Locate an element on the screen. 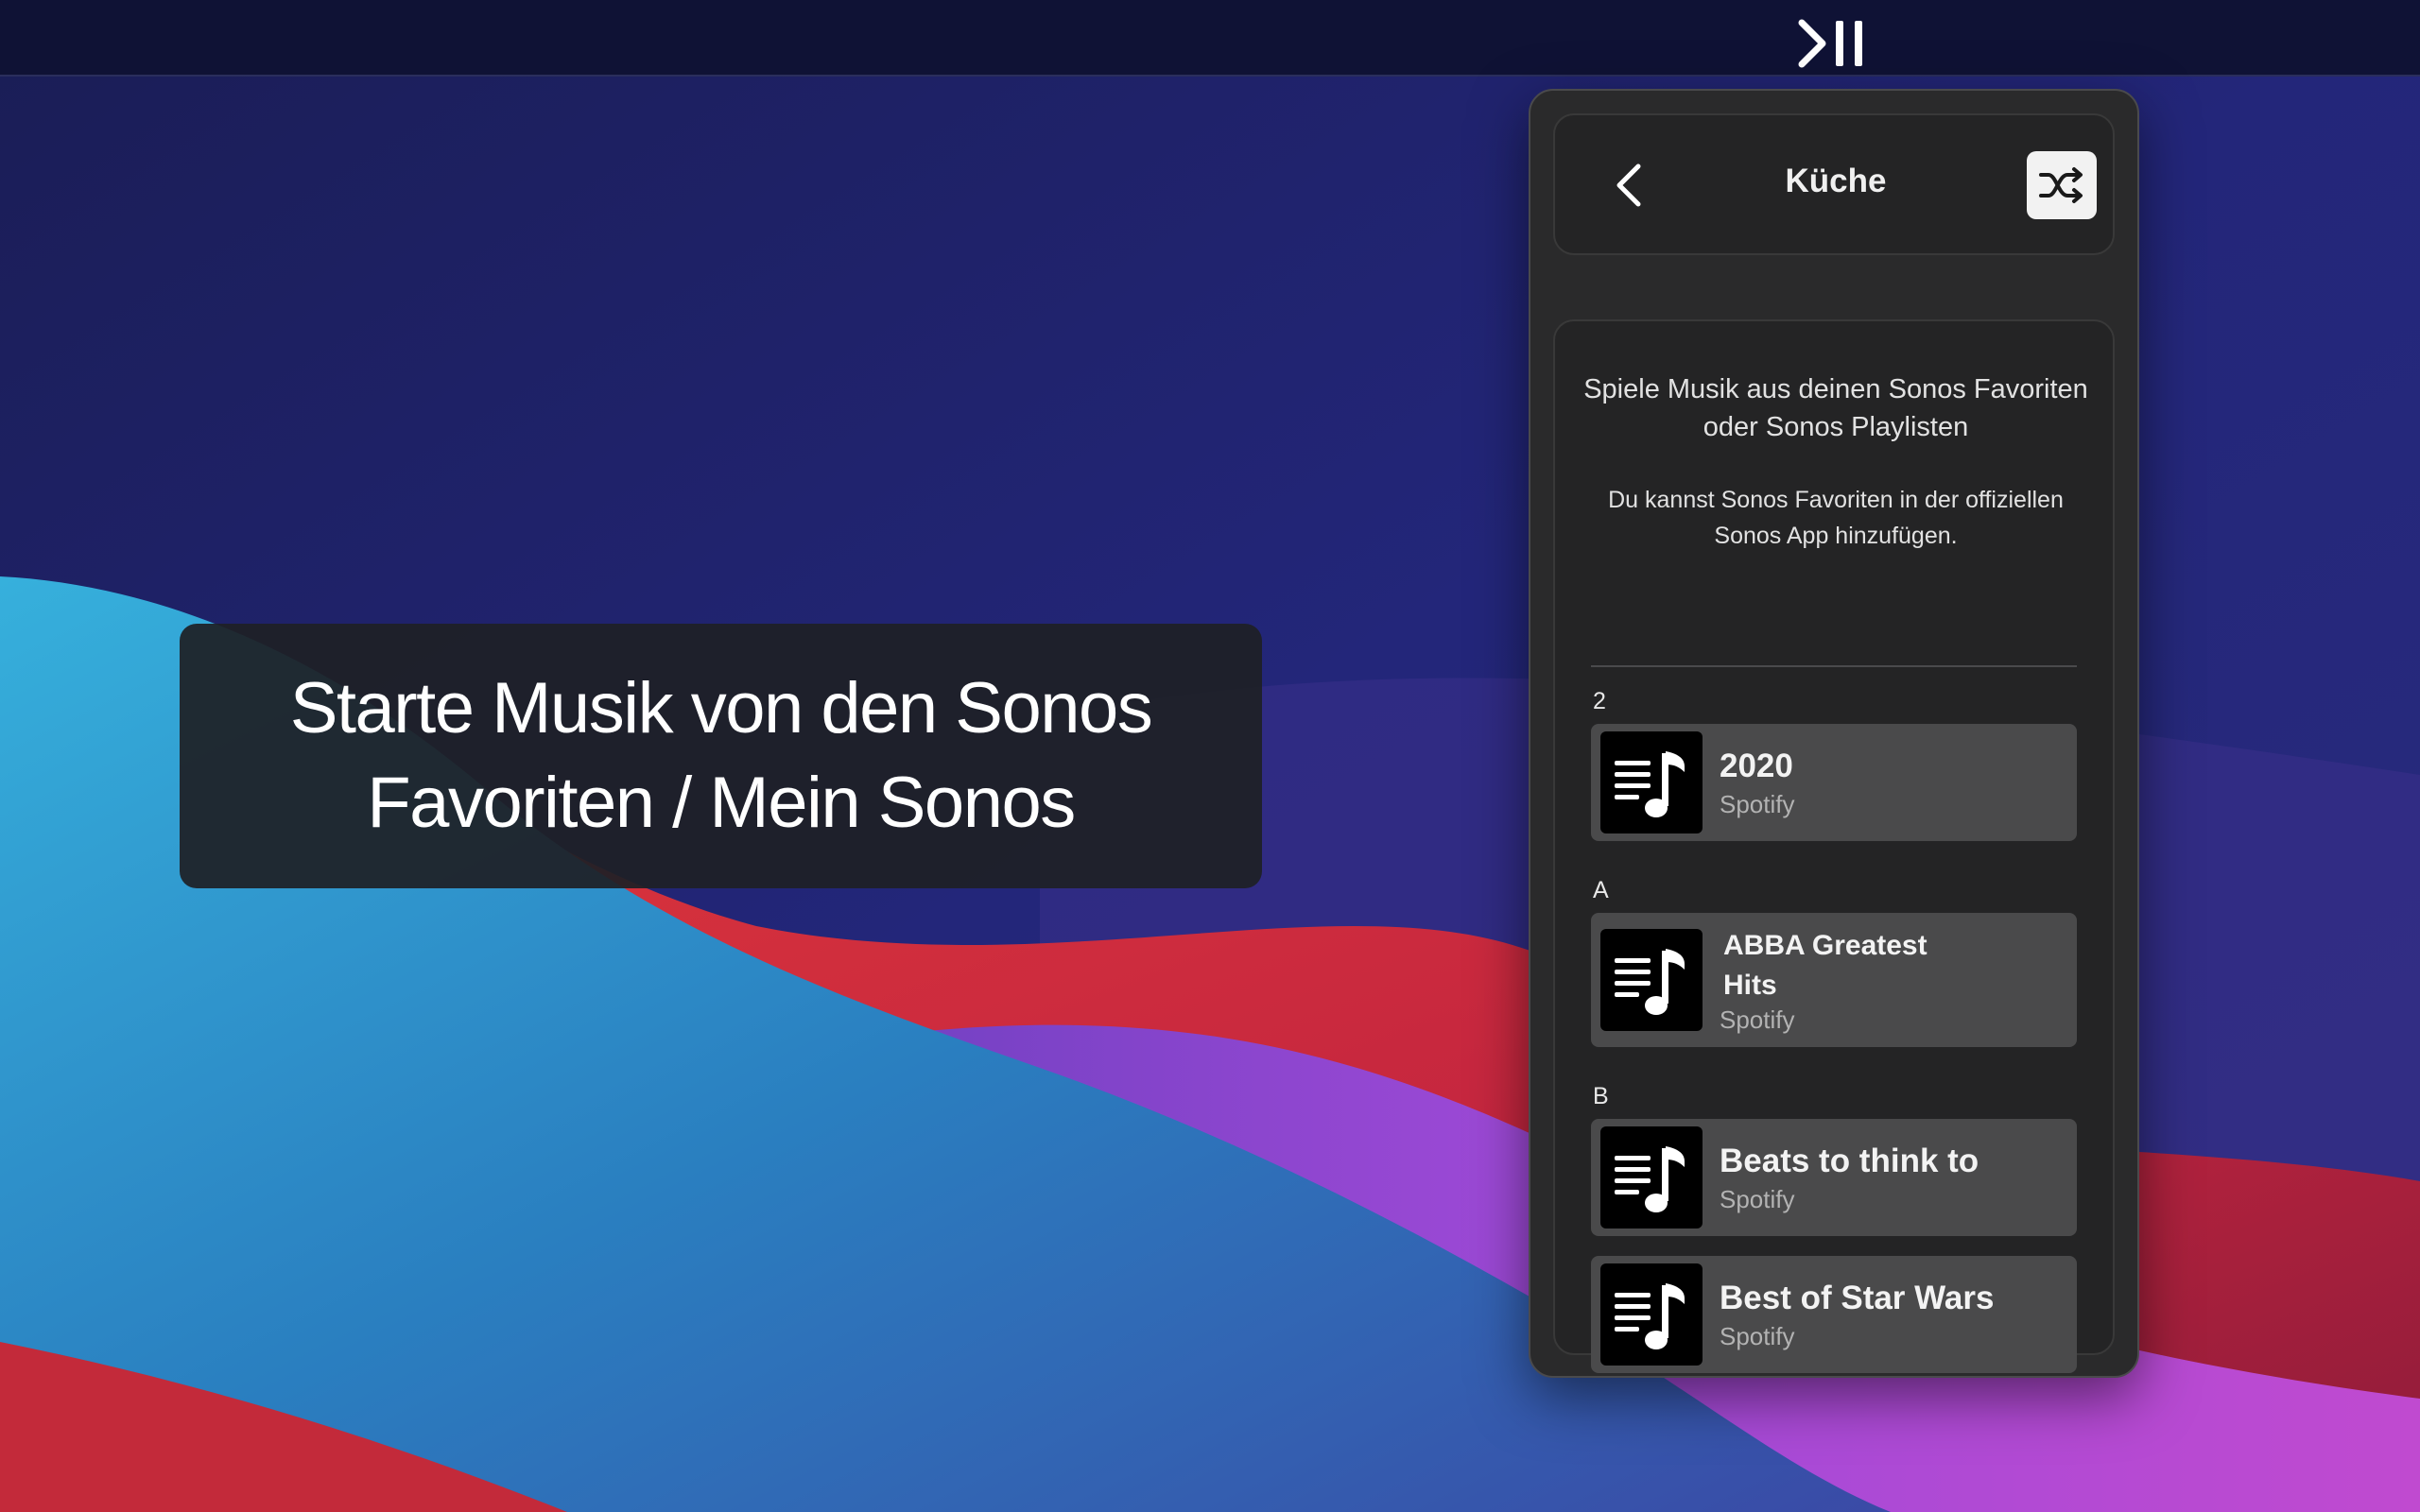  section-header: B is located at coordinates (1601, 1096).